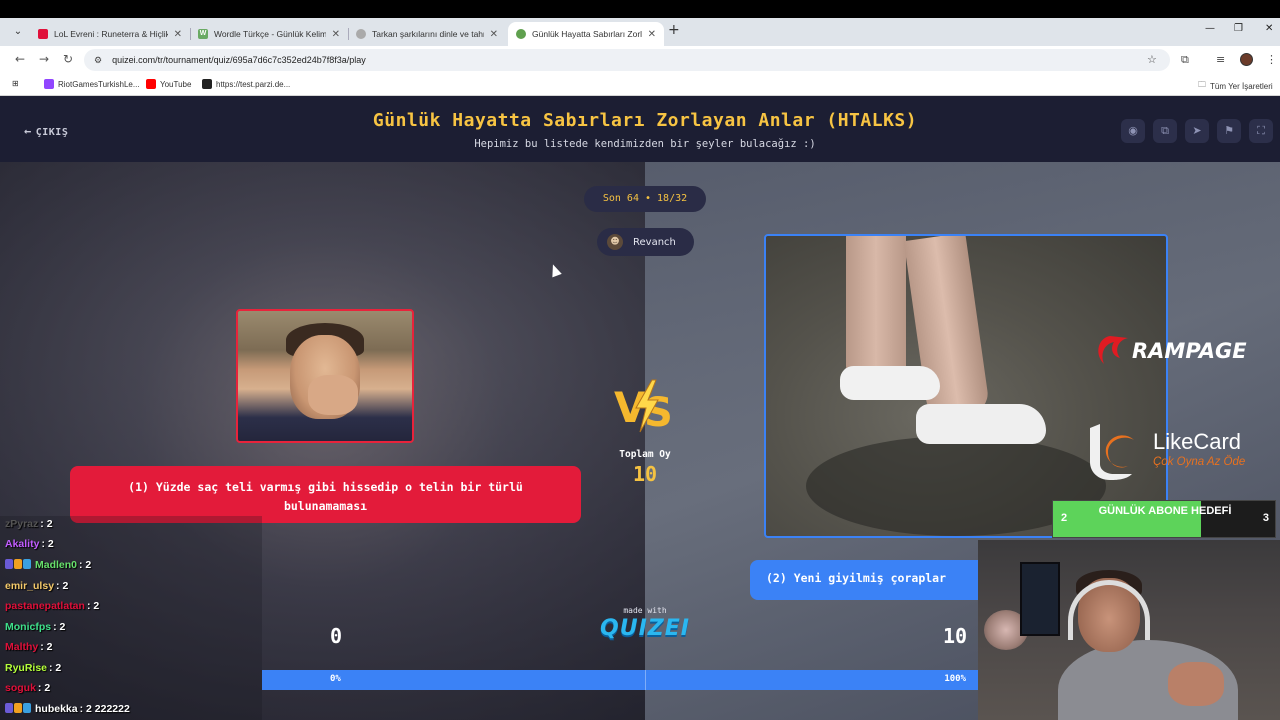 The width and height of the screenshot is (1280, 720). What do you see at coordinates (20, 59) in the screenshot?
I see `back-arrow-icon: ←` at bounding box center [20, 59].